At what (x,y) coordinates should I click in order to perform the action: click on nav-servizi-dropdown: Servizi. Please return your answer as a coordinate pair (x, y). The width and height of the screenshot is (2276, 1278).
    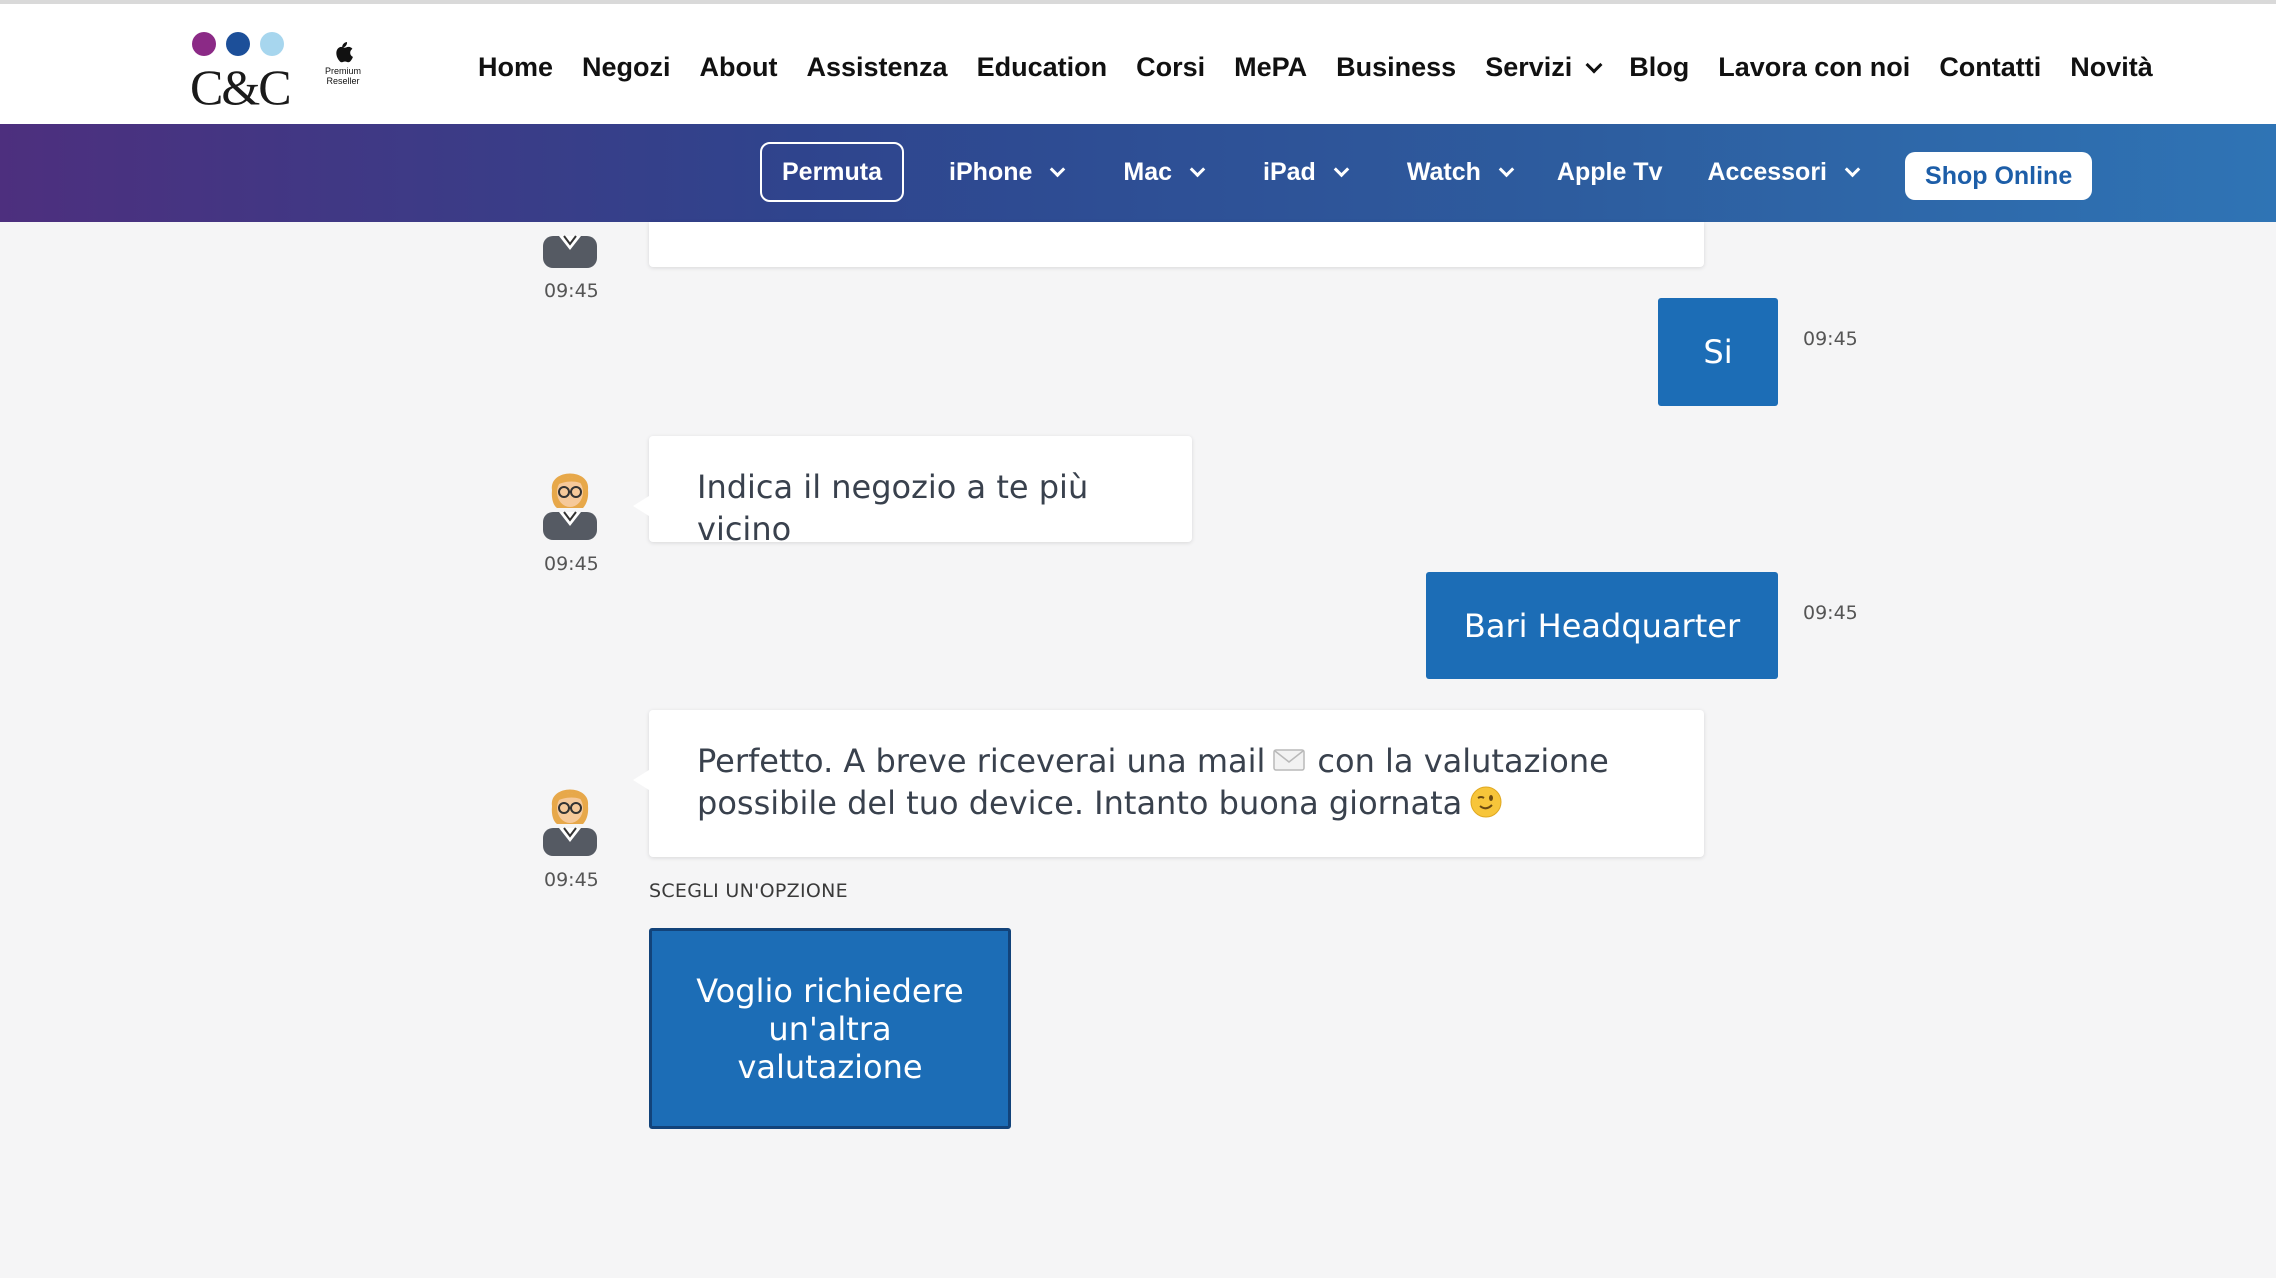
    Looking at the image, I should click on (1544, 67).